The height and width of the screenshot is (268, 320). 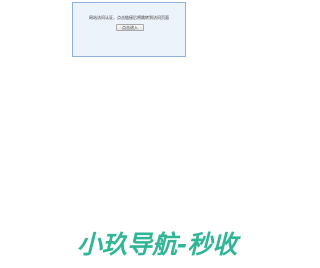 I want to click on watermark-logo-text: 小玖导航-秒收, so click(x=157, y=244).